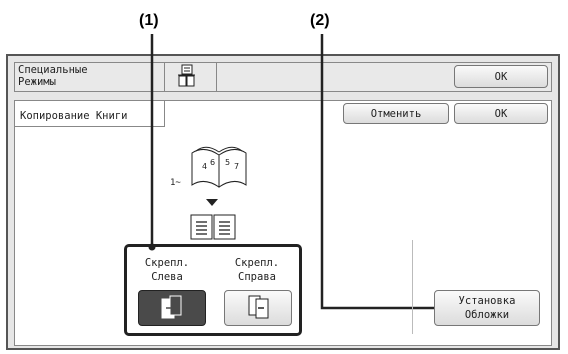 The height and width of the screenshot is (354, 568). I want to click on cover-setup-line2: Обложки, so click(487, 315).